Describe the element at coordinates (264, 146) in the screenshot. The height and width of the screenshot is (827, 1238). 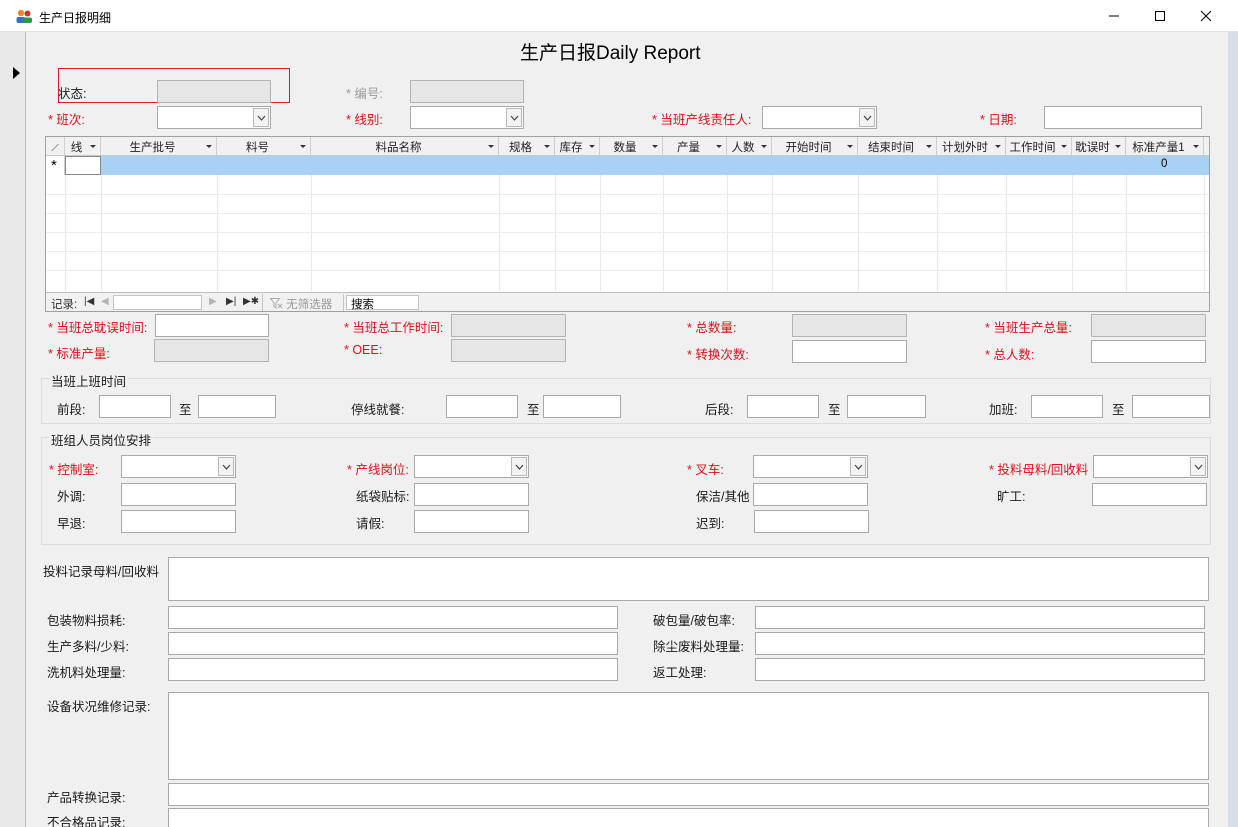
I see `column-header-part-no: 料号` at that location.